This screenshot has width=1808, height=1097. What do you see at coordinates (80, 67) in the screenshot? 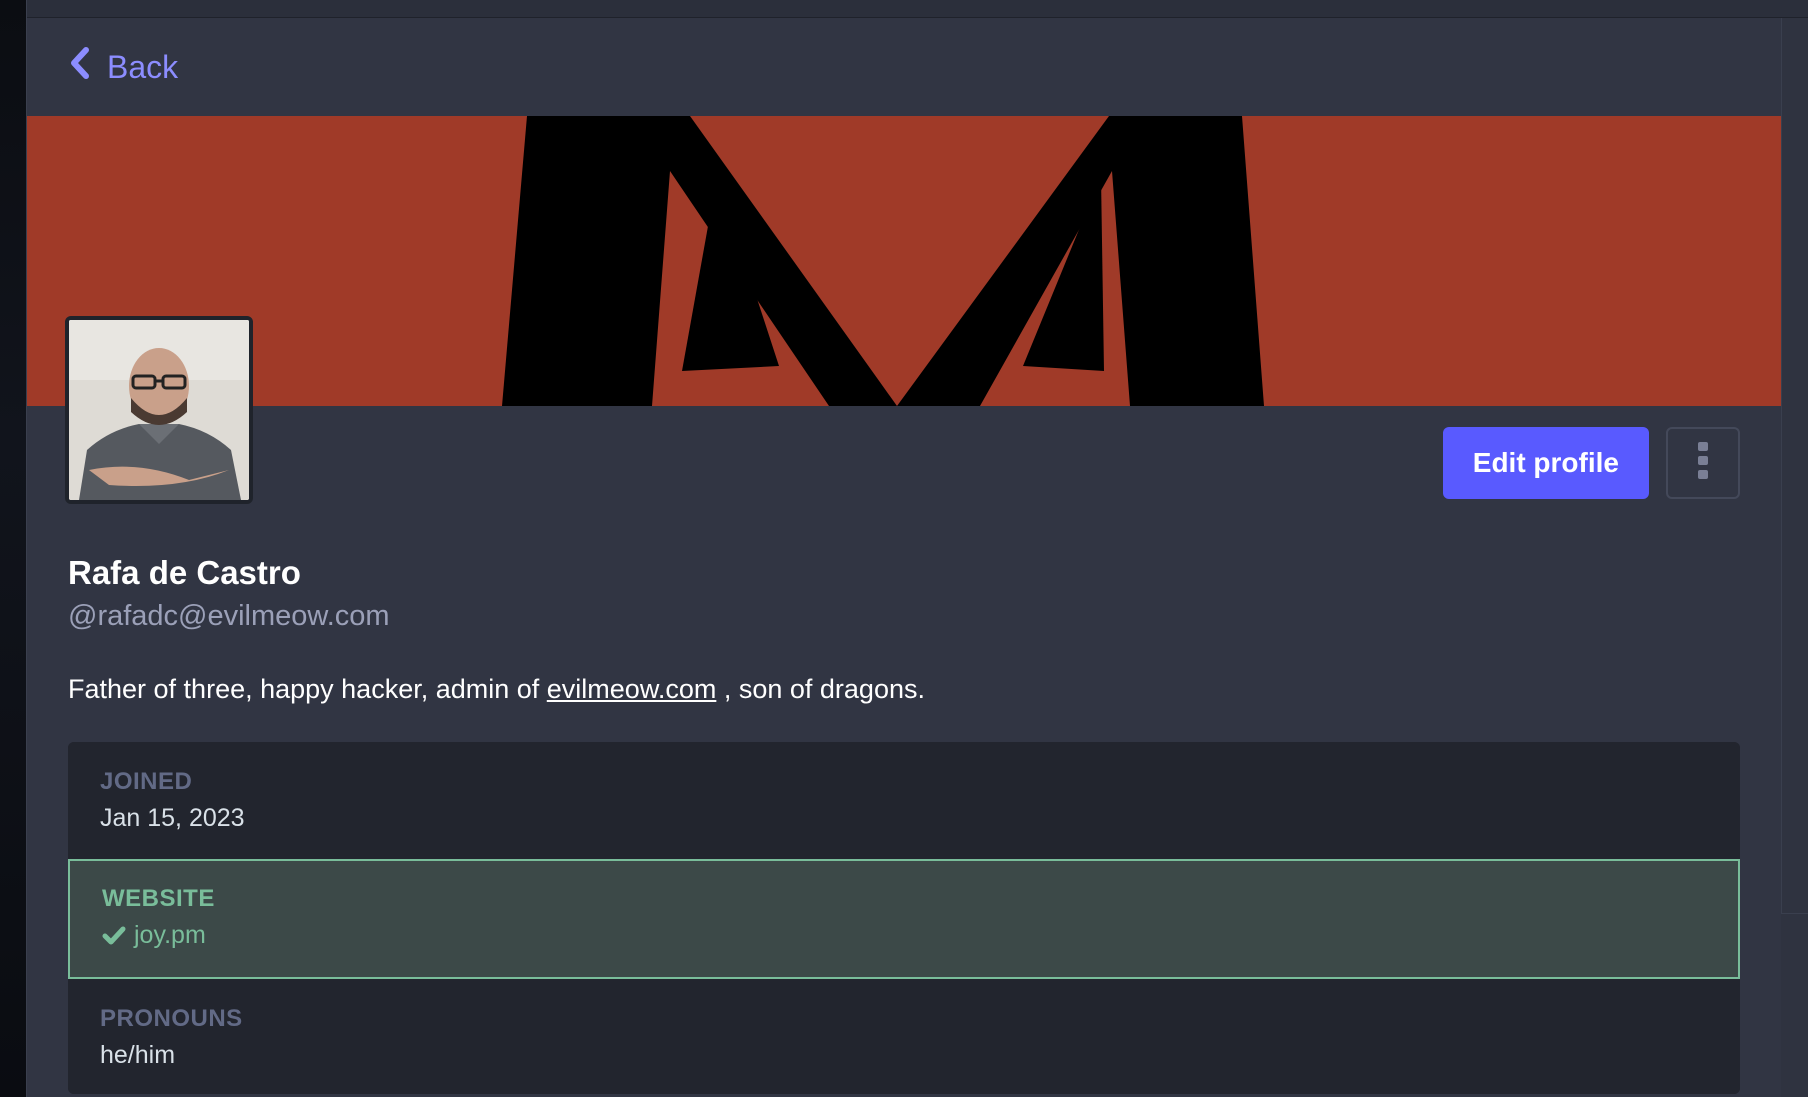
I see `chevron-left-icon` at bounding box center [80, 67].